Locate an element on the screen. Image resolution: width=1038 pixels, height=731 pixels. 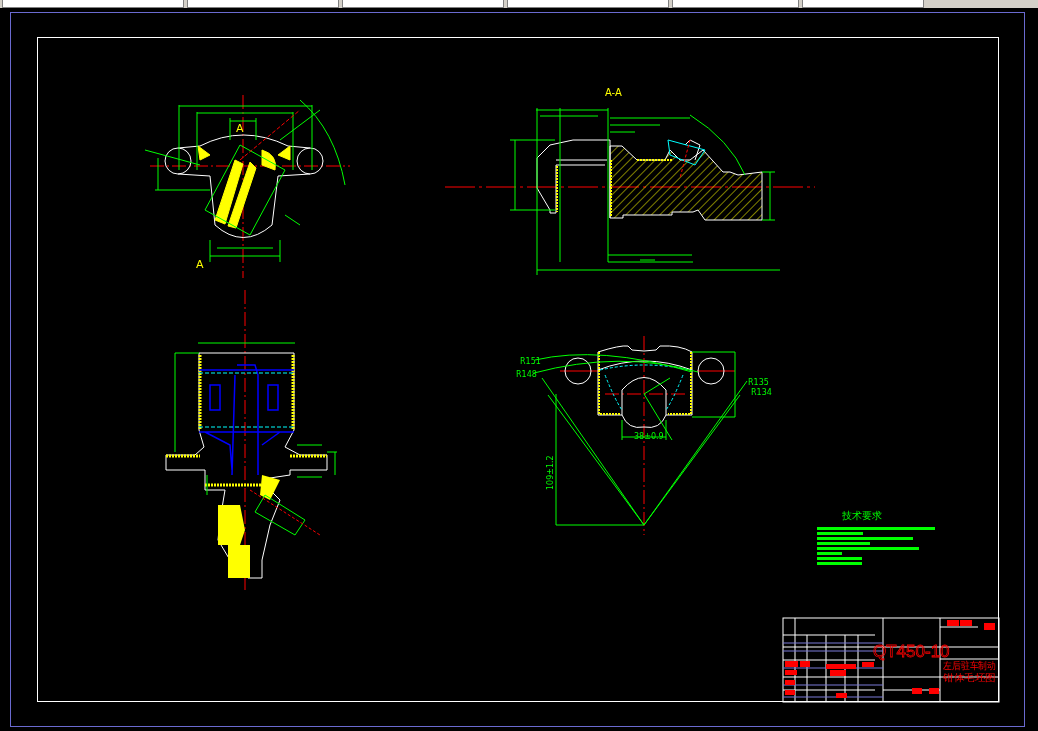
dimension-label: R134 is located at coordinates (761, 392).